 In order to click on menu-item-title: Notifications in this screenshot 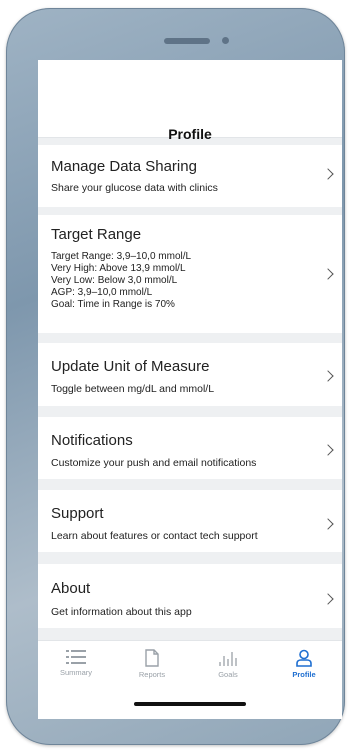, I will do `click(92, 440)`.